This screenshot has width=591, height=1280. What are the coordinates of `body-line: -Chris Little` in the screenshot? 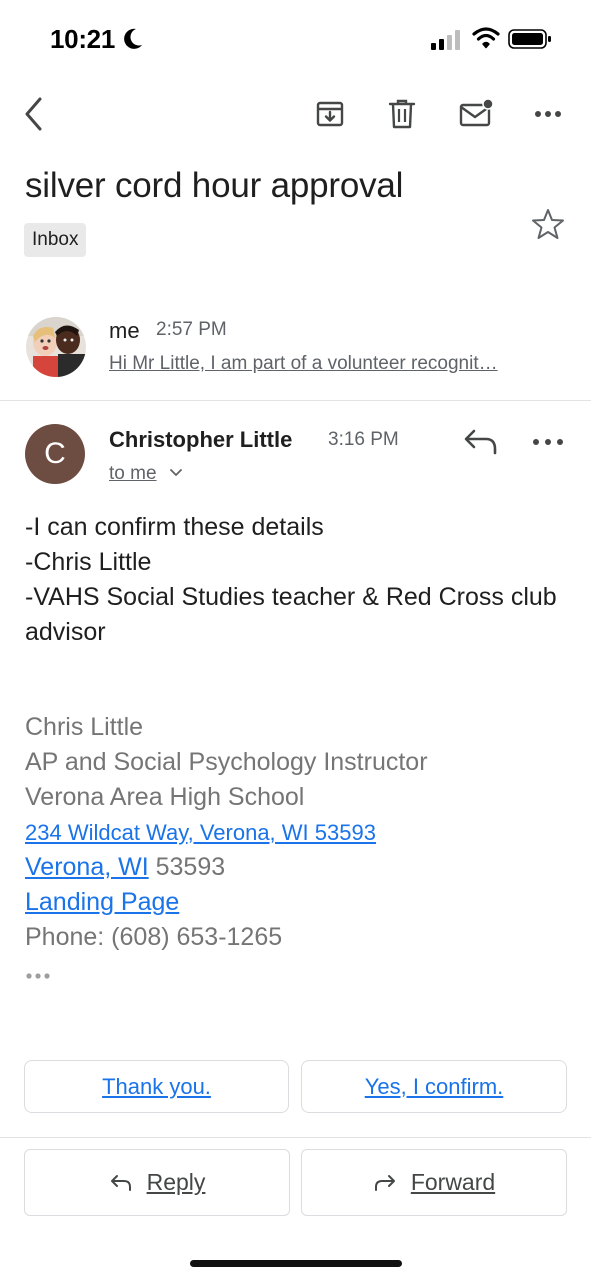 It's located at (88, 562).